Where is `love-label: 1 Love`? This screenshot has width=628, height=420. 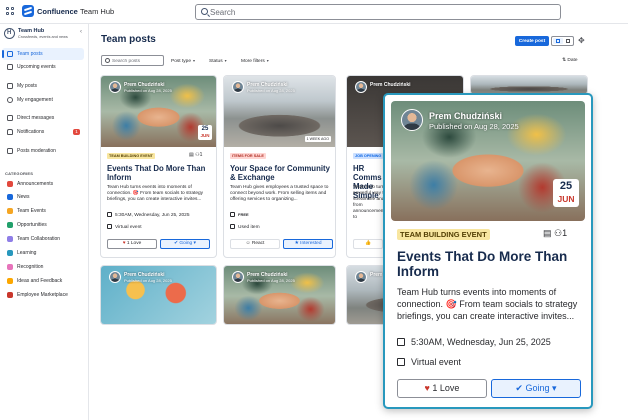 love-label: 1 Love is located at coordinates (446, 388).